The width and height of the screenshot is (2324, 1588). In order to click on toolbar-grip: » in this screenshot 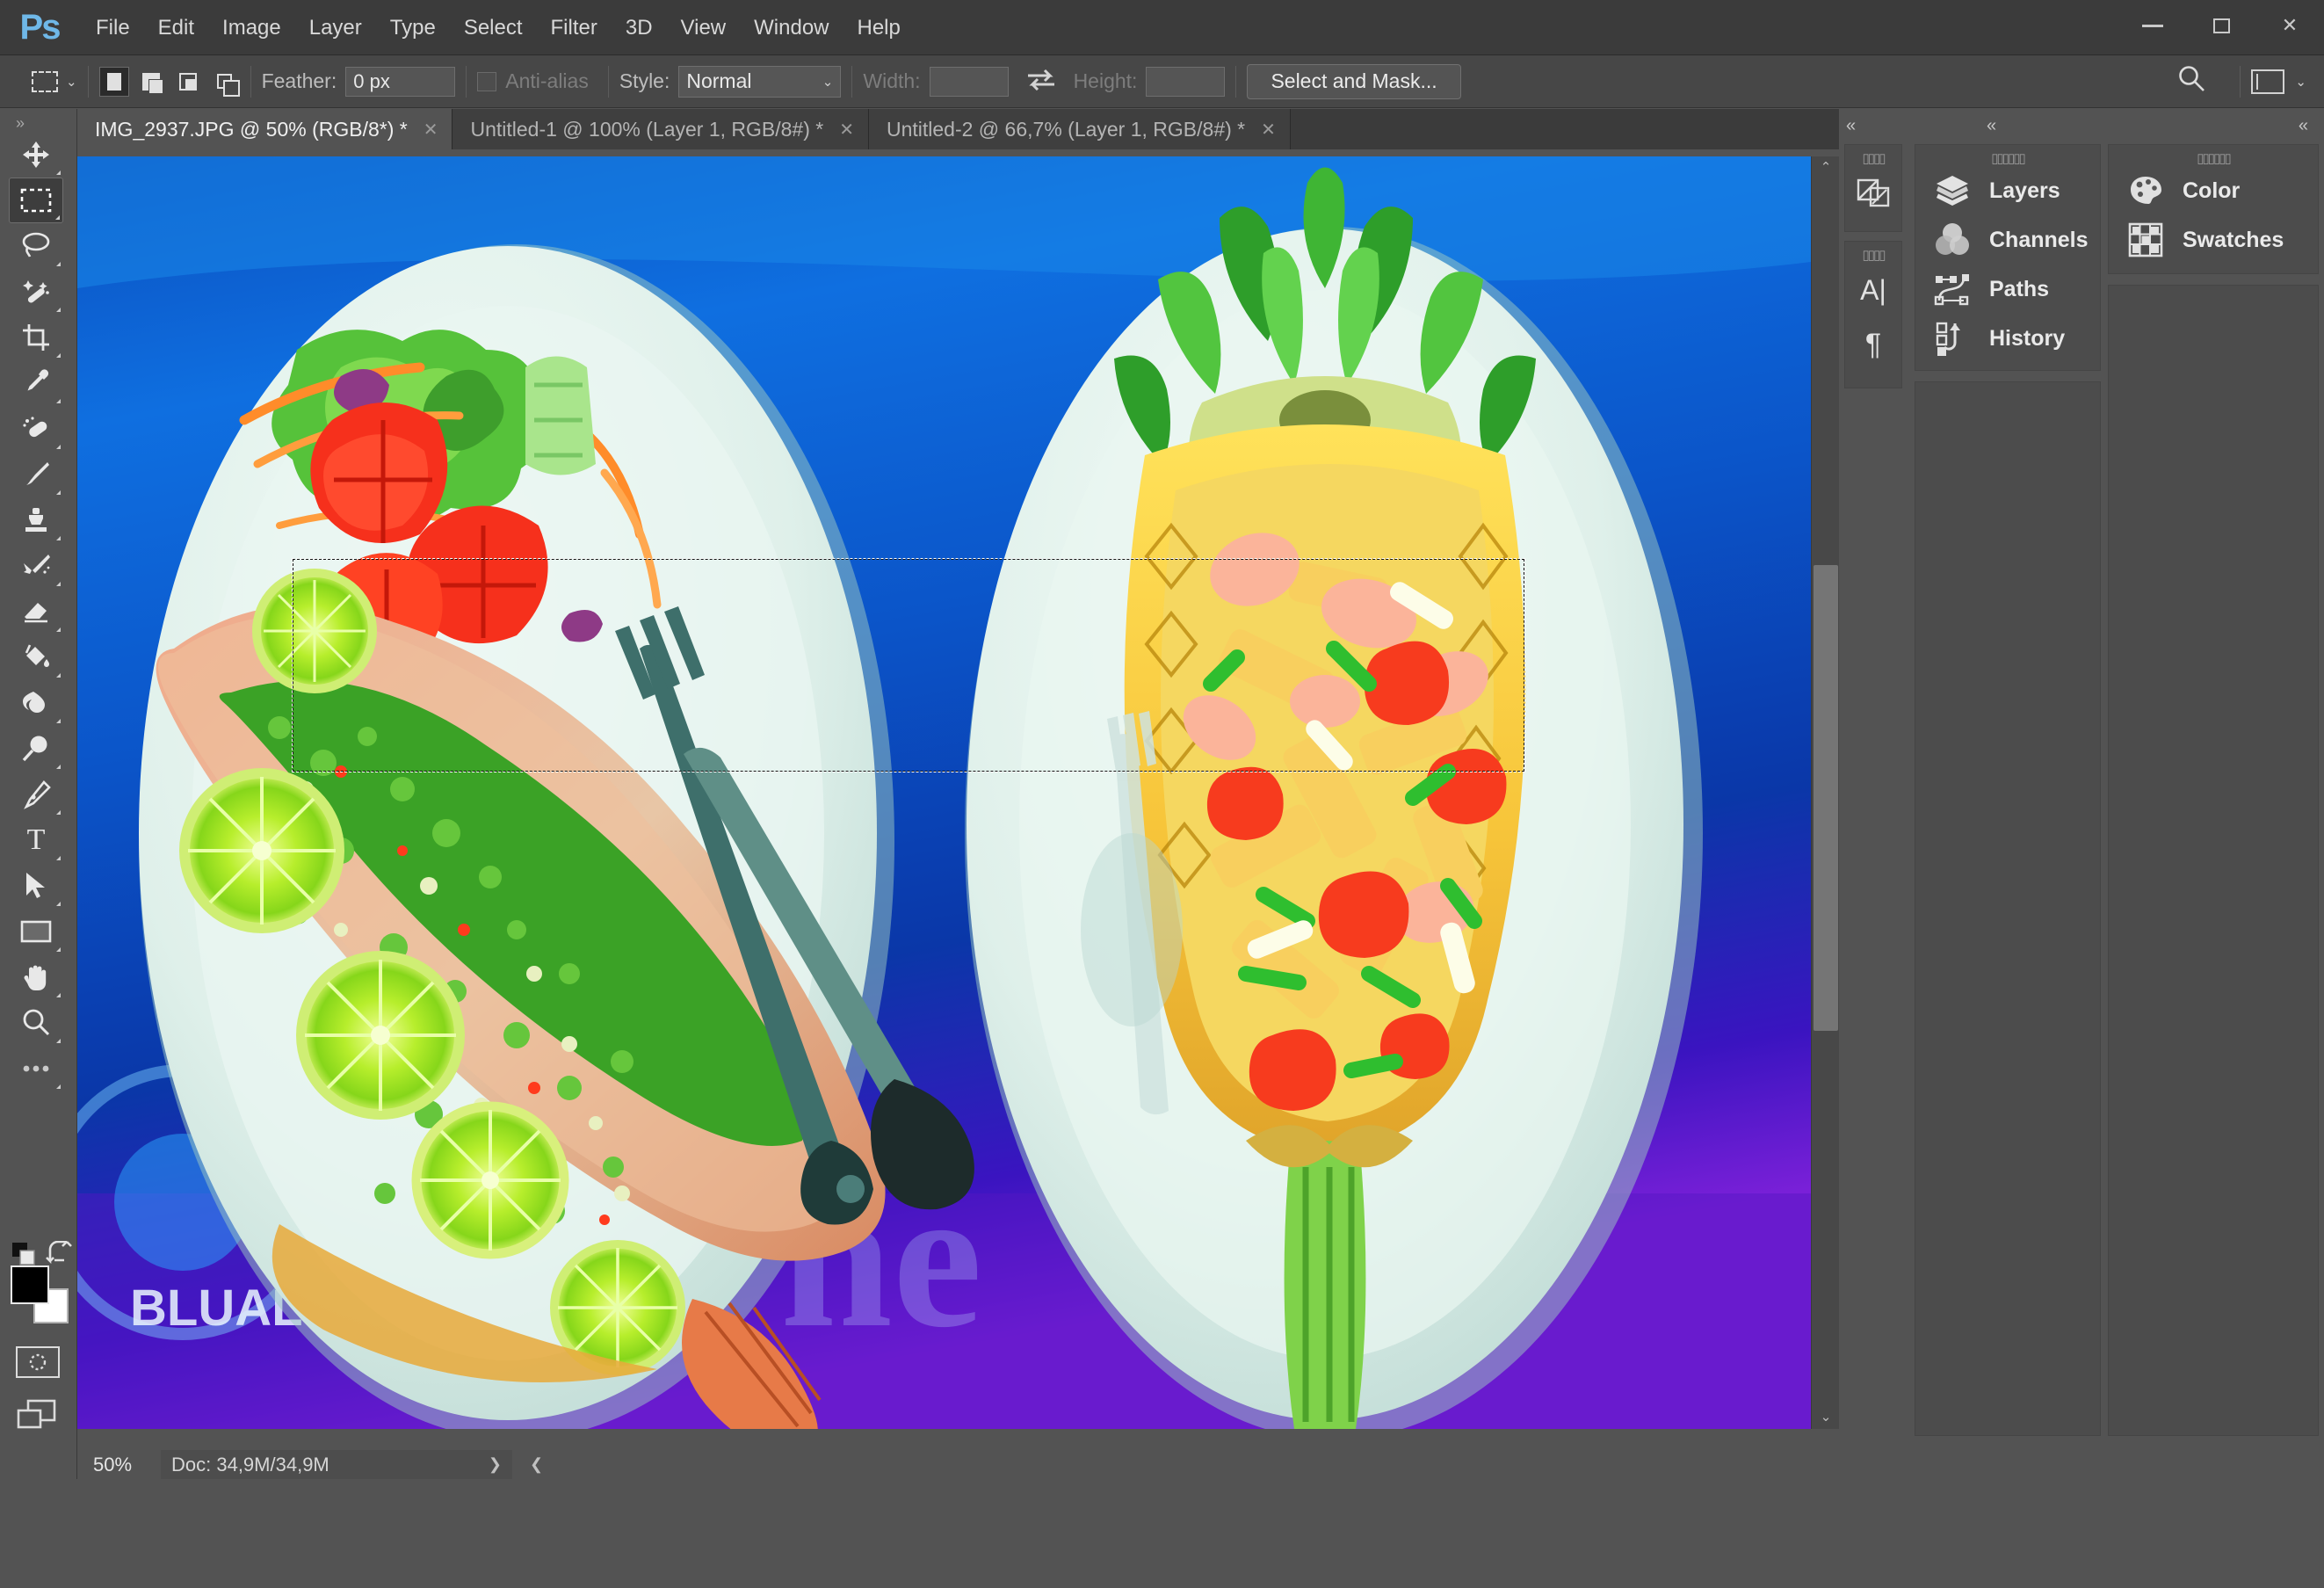, I will do `click(19, 123)`.